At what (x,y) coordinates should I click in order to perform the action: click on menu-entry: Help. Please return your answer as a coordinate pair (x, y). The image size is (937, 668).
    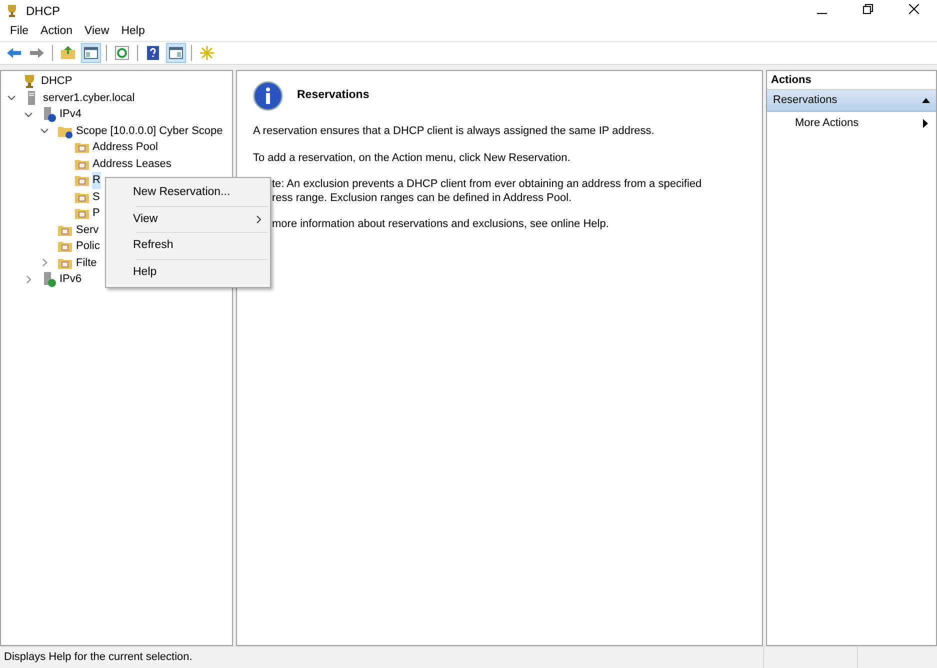
    Looking at the image, I should click on (188, 272).